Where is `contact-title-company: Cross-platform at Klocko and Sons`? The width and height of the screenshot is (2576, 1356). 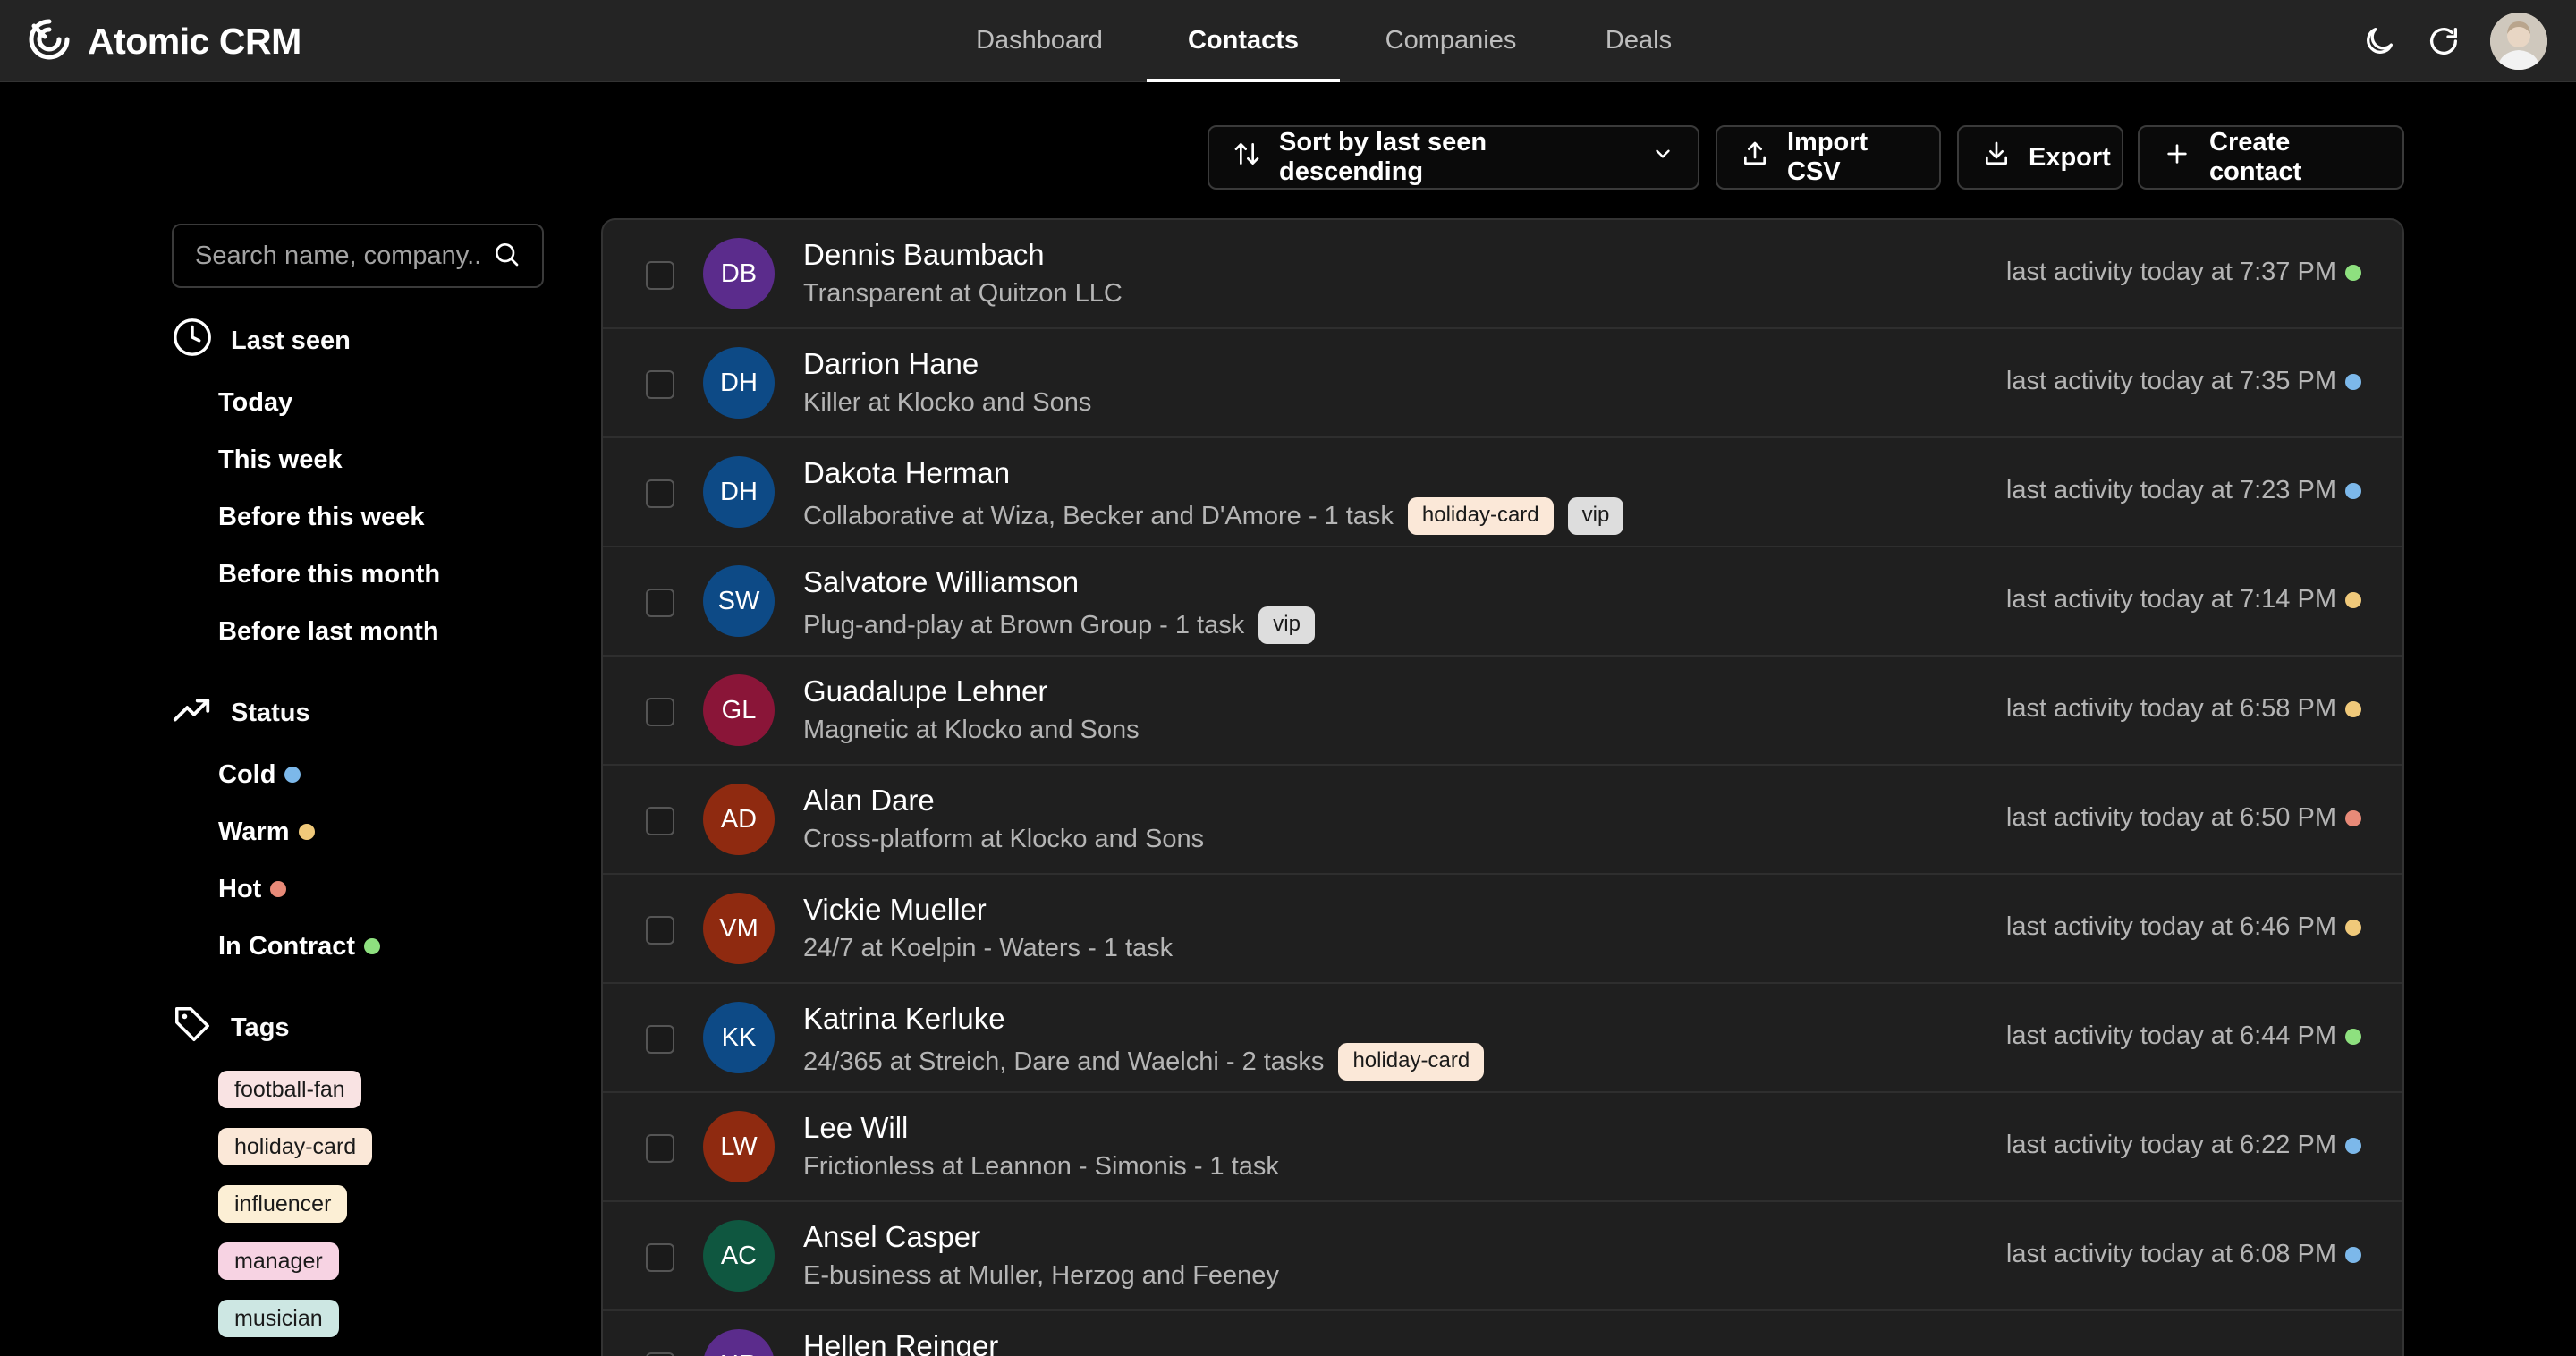
contact-title-company: Cross-platform at Klocko and Sons is located at coordinates (1004, 839).